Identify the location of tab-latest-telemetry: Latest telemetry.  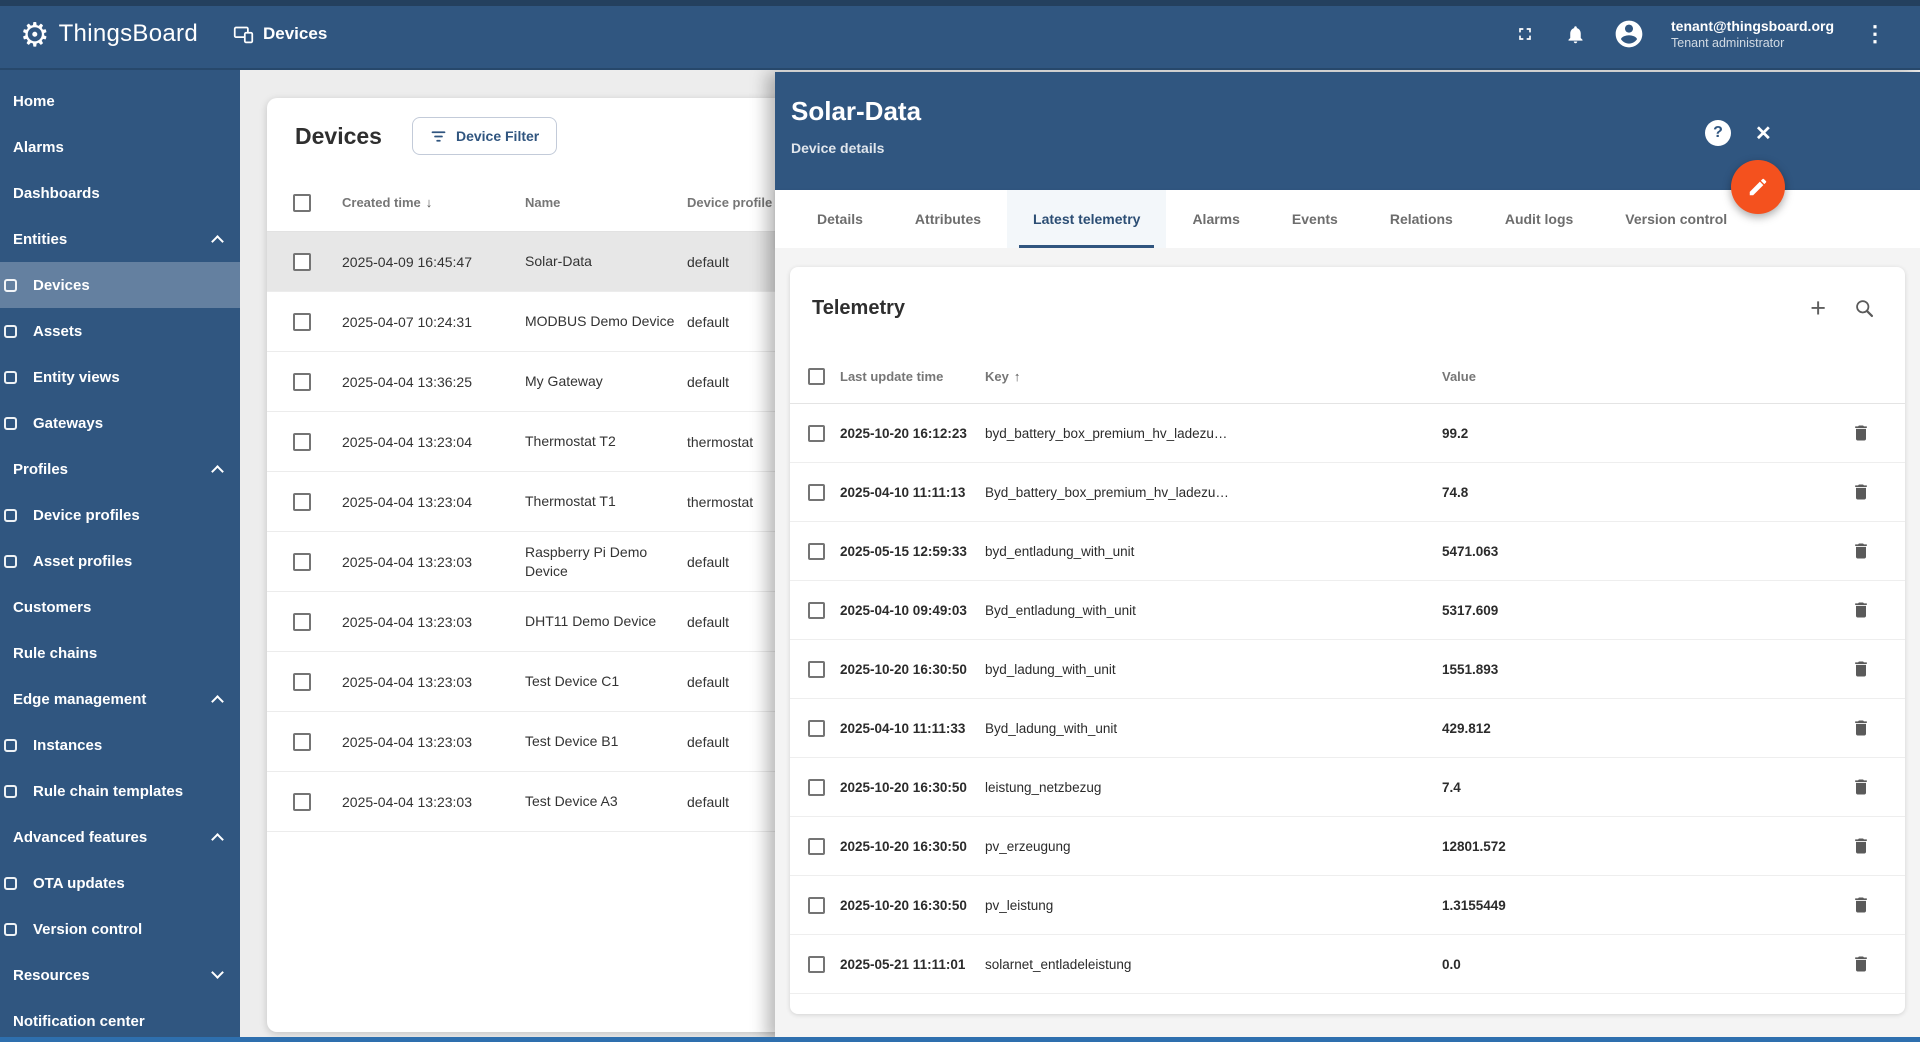
(1087, 219).